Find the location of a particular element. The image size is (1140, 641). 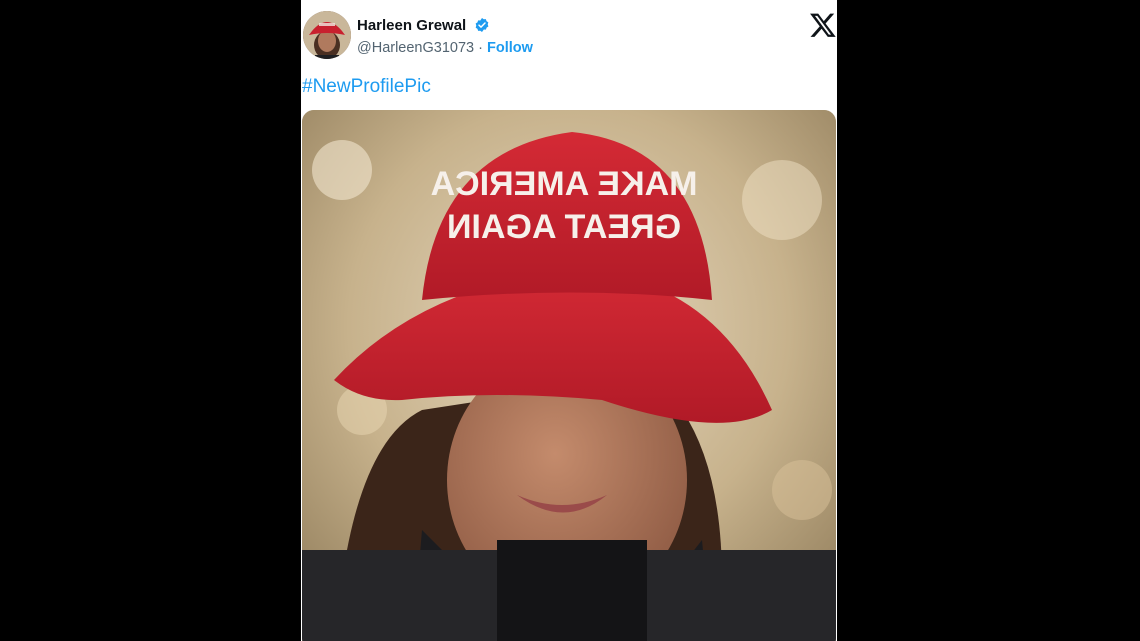

avatar-image is located at coordinates (327, 35).